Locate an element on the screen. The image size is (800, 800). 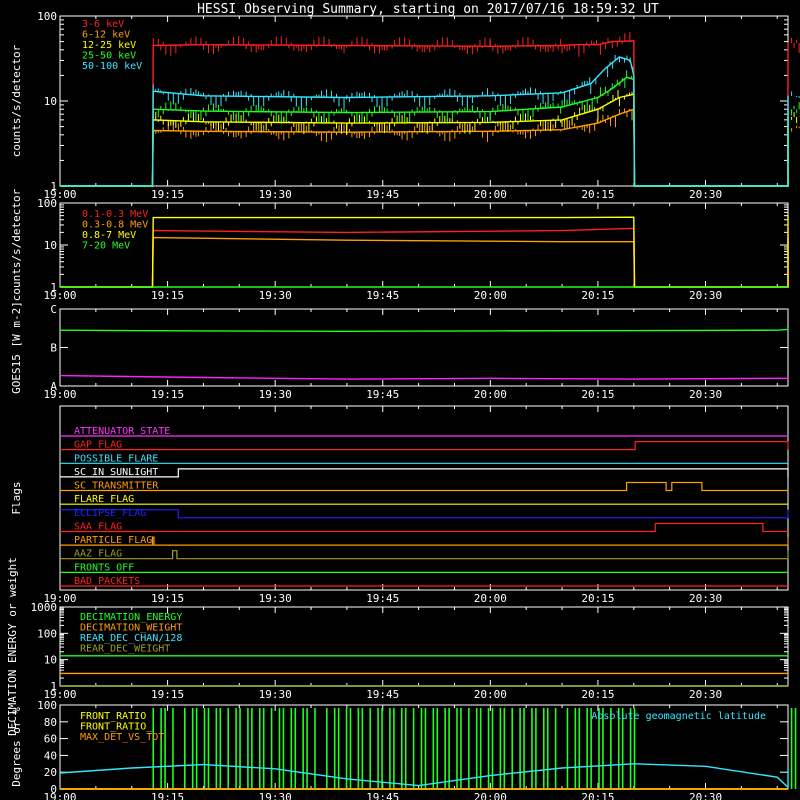
p1-ylabel: counts/s/detector is located at coordinates (16, 100).